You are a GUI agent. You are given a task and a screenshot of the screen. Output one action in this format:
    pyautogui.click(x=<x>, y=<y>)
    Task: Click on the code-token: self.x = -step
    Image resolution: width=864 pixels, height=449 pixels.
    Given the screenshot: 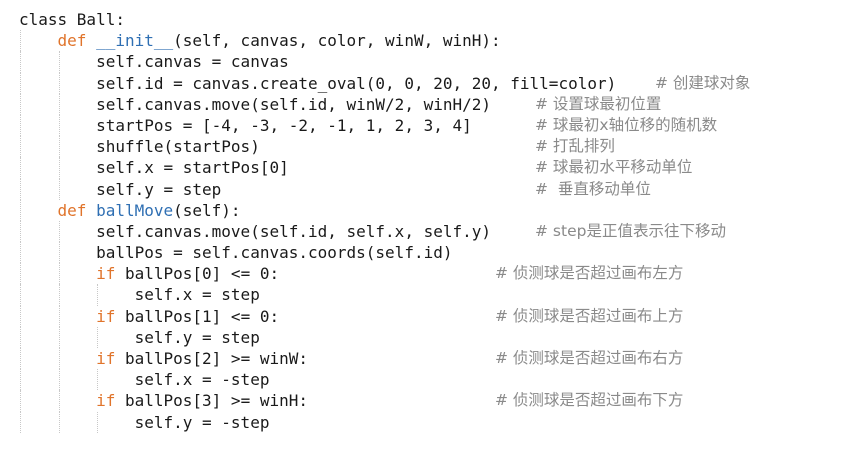 What is the action you would take?
    pyautogui.click(x=202, y=380)
    